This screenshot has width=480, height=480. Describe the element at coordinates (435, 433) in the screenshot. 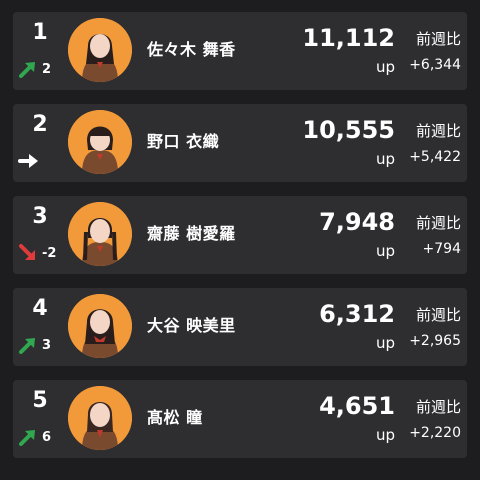

I see `week-over-week-value: +2,220` at that location.